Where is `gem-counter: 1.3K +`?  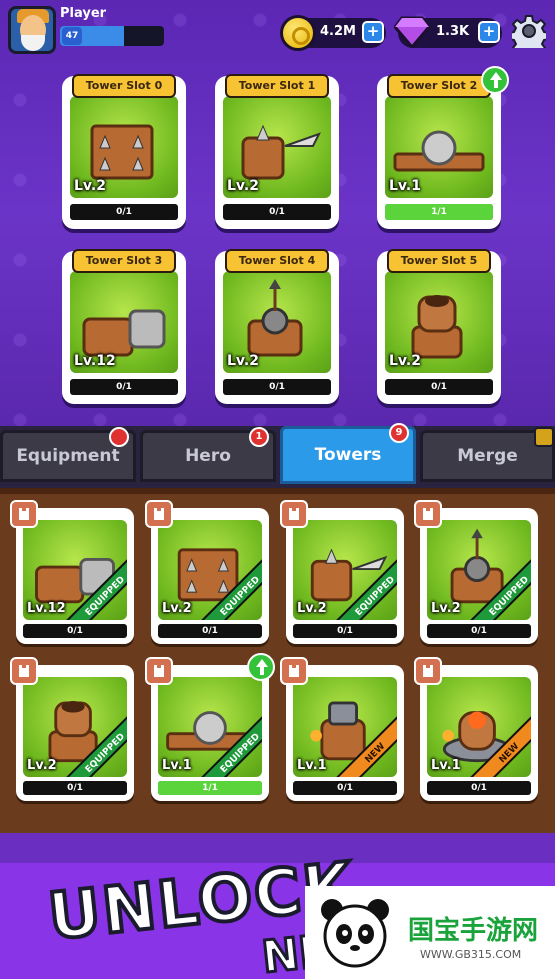 gem-counter: 1.3K + is located at coordinates (448, 32).